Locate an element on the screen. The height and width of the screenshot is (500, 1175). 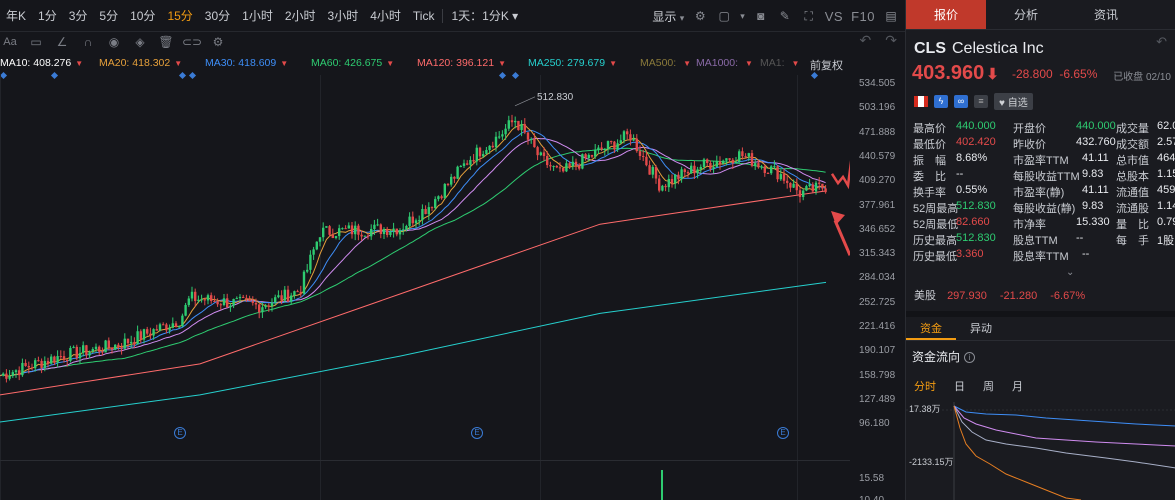
timeframe-8: 2小时 is located at coordinates (300, 16).